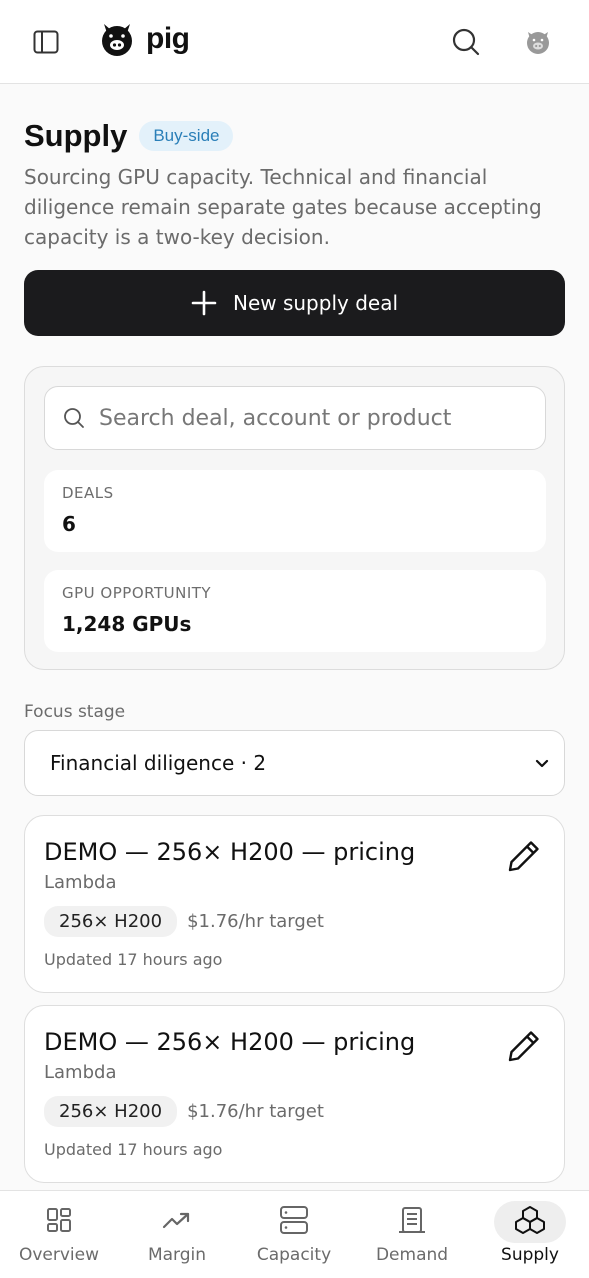  I want to click on boxes-icon, so click(530, 1220).